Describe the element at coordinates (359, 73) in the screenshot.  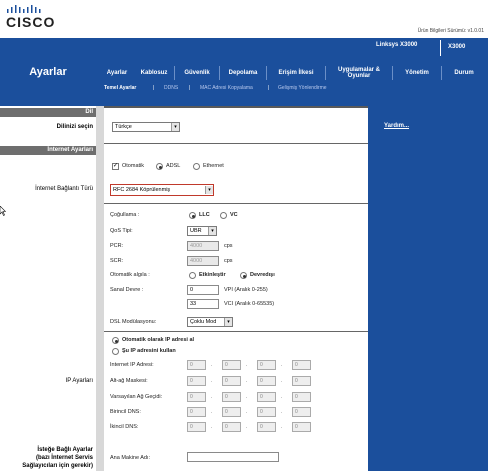
I see `tab-uygulamalar-oyunlar: Uygulamalar & Oyunlar` at that location.